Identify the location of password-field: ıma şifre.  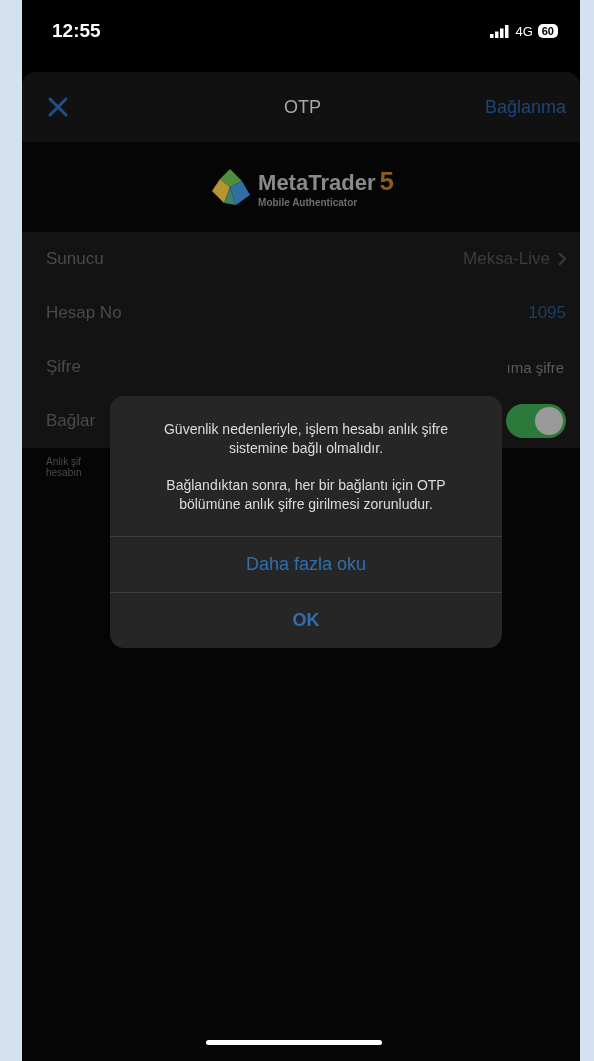
(466, 367).